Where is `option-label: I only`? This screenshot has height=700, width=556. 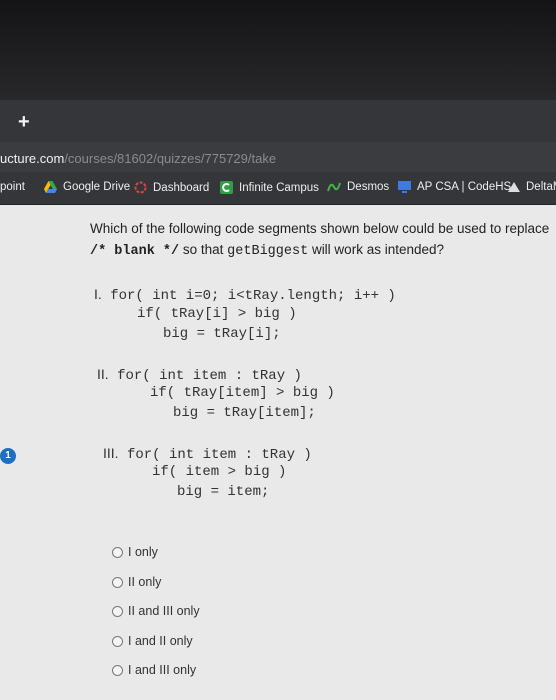
option-label: I only is located at coordinates (143, 552).